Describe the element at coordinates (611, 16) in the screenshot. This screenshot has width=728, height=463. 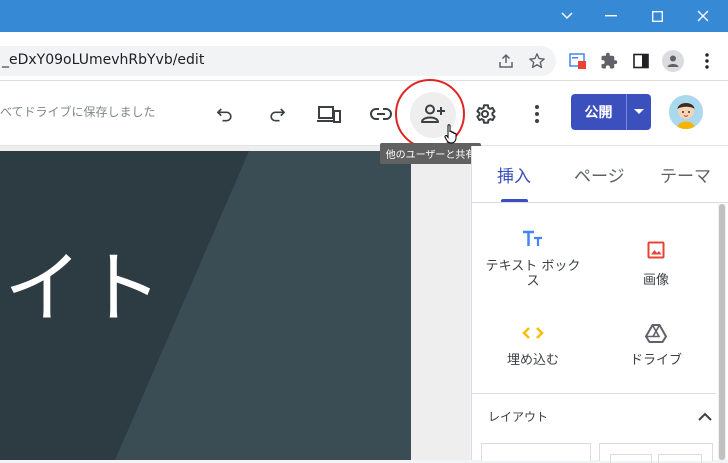
I see `minimize-button` at that location.